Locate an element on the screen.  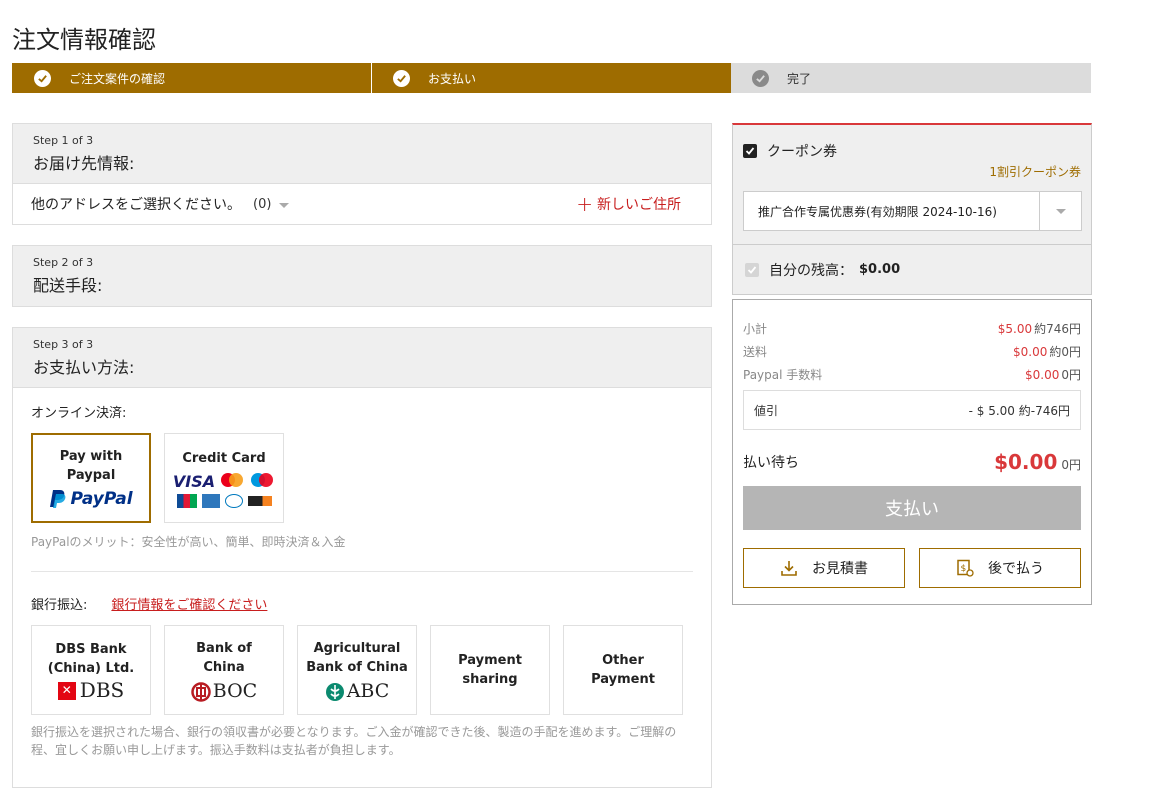
dbs-bank-option: DBS Bank (China) Ltd. ✕ DBS is located at coordinates (91, 670).